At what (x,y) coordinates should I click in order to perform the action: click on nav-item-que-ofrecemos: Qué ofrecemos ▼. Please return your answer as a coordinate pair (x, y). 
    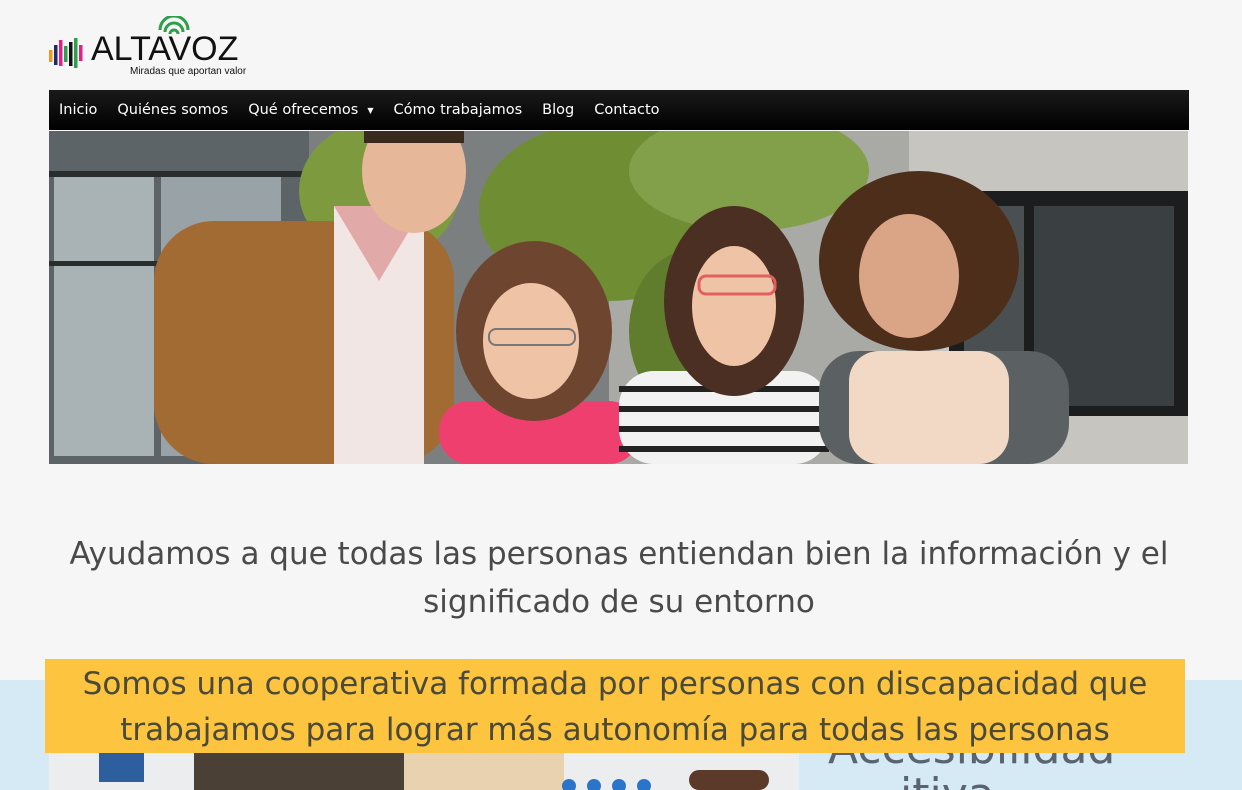
    Looking at the image, I should click on (310, 110).